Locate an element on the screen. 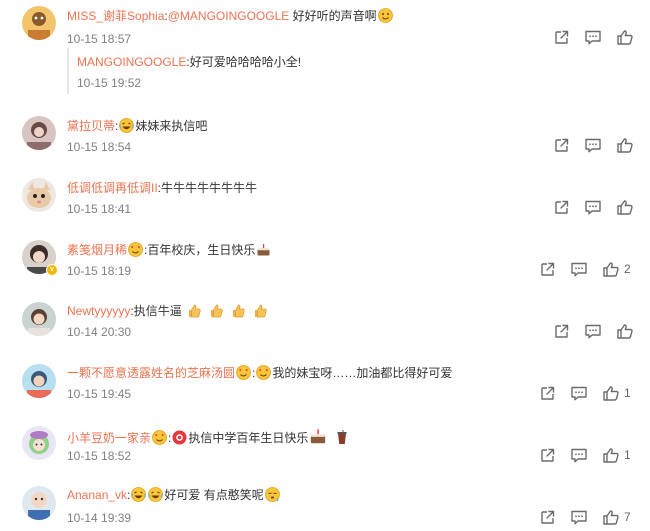 This screenshot has height=531, width=650. verified-badge-icon: v is located at coordinates (52, 270).